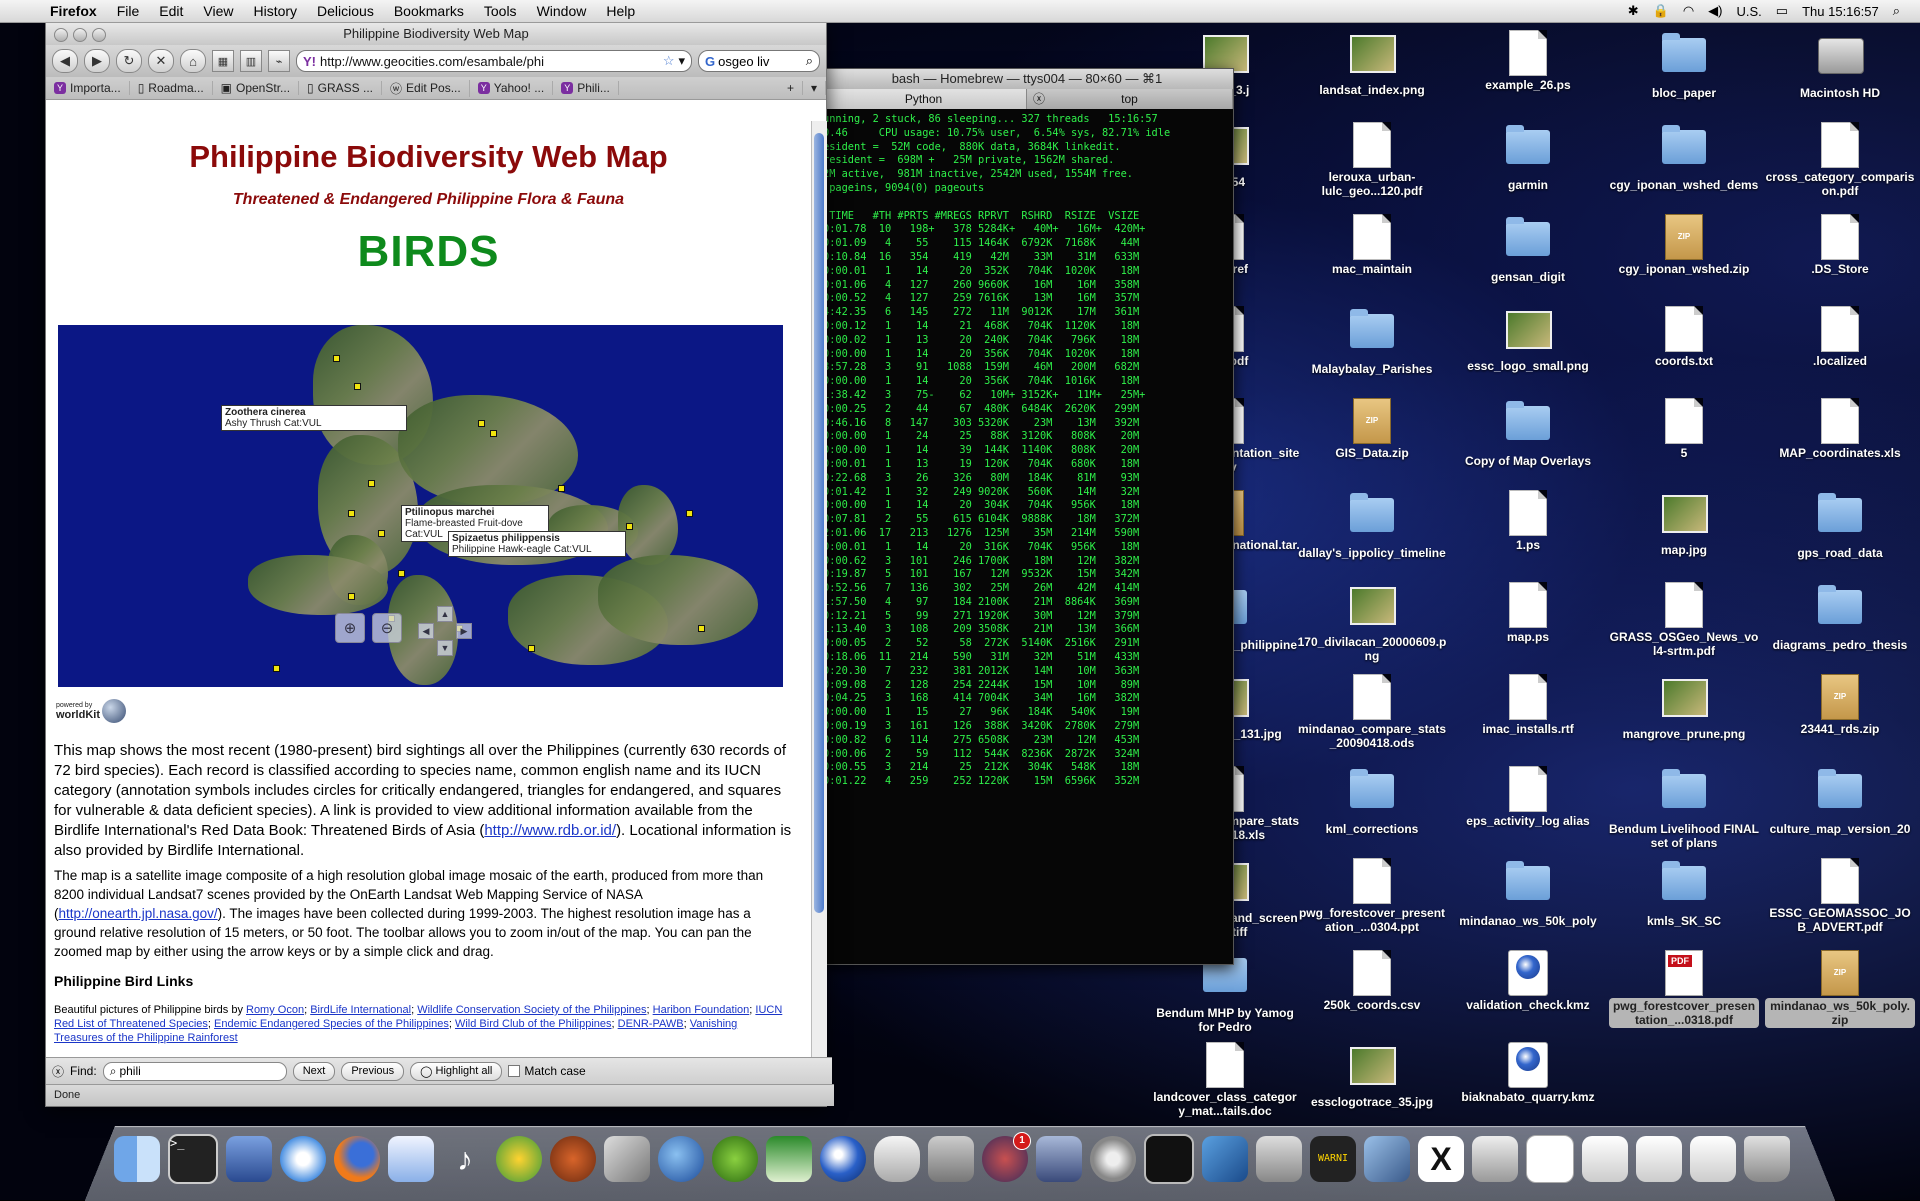  Describe the element at coordinates (1372, 896) in the screenshot. I see `desktop-file-icon: pwg_forestcover_presentation_...0304.ppt` at that location.